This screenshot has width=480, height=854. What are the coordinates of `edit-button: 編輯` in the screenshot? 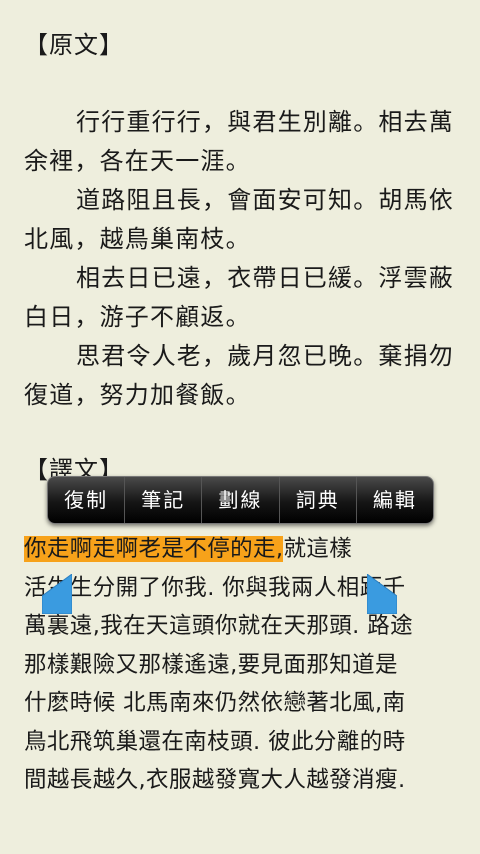 It's located at (395, 500).